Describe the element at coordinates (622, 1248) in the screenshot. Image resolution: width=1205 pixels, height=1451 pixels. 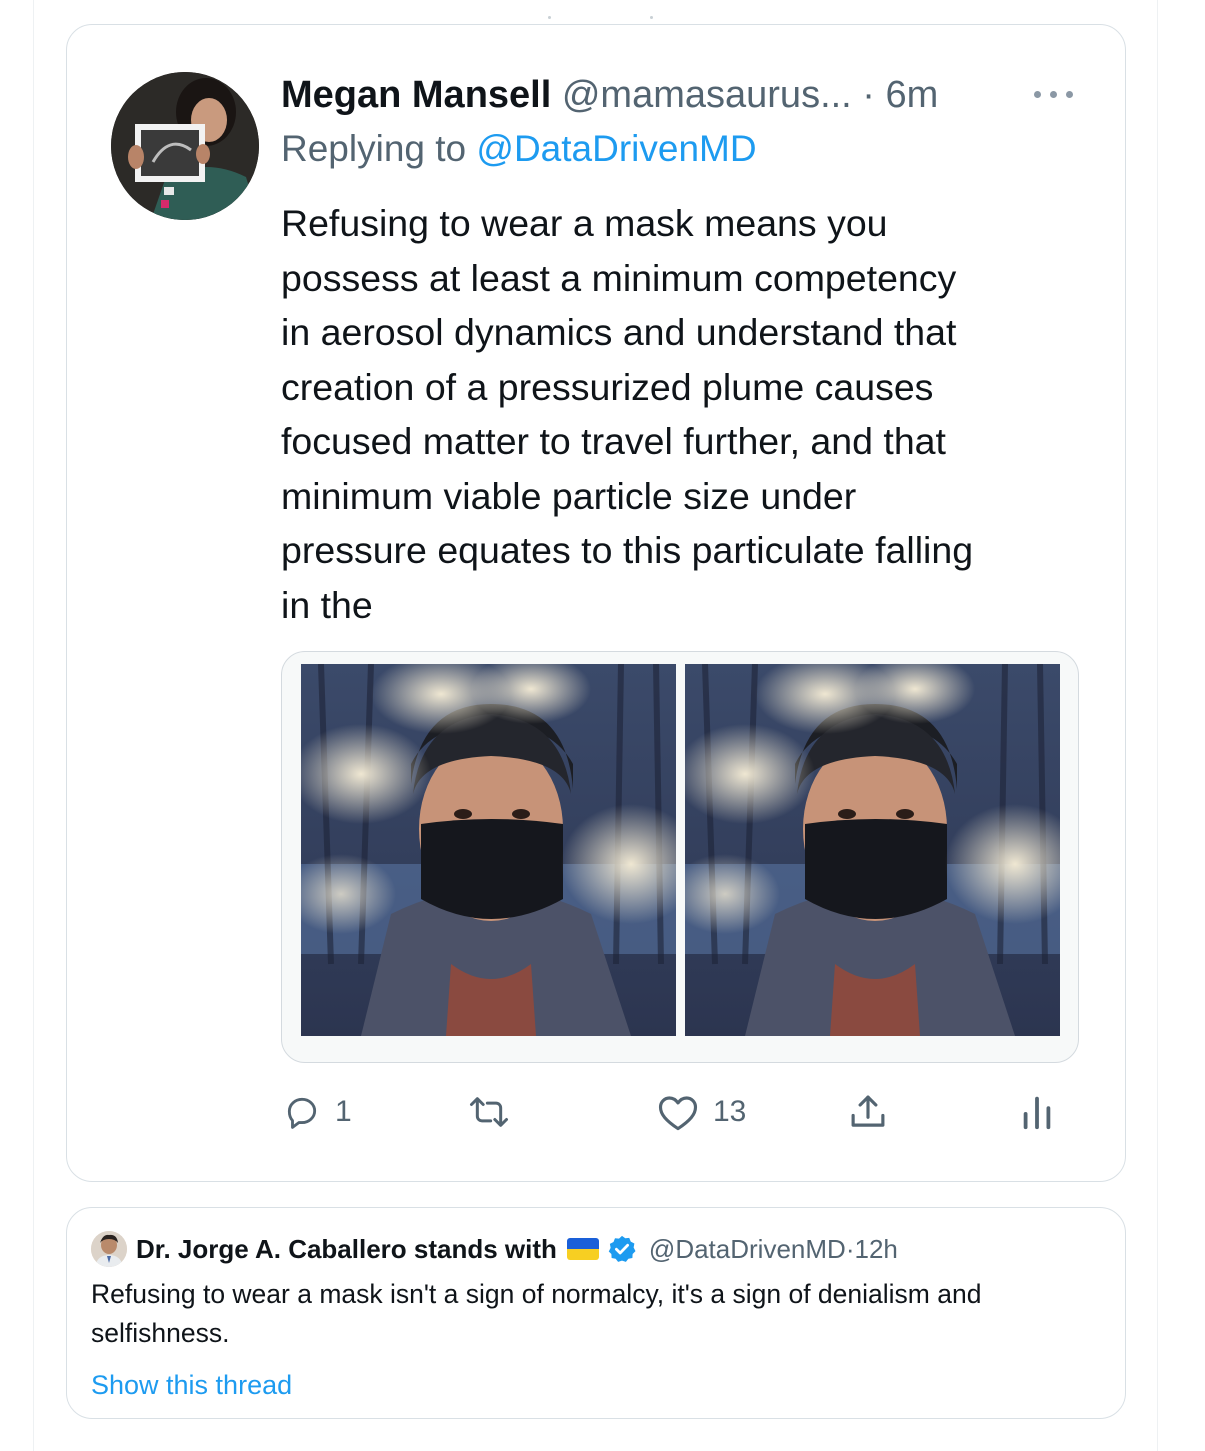
I see `verified-badge-icon` at that location.